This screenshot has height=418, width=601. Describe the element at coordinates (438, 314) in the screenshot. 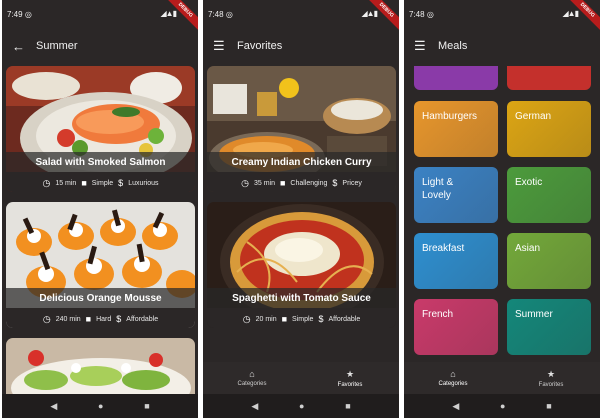

I see `category-label: French` at that location.